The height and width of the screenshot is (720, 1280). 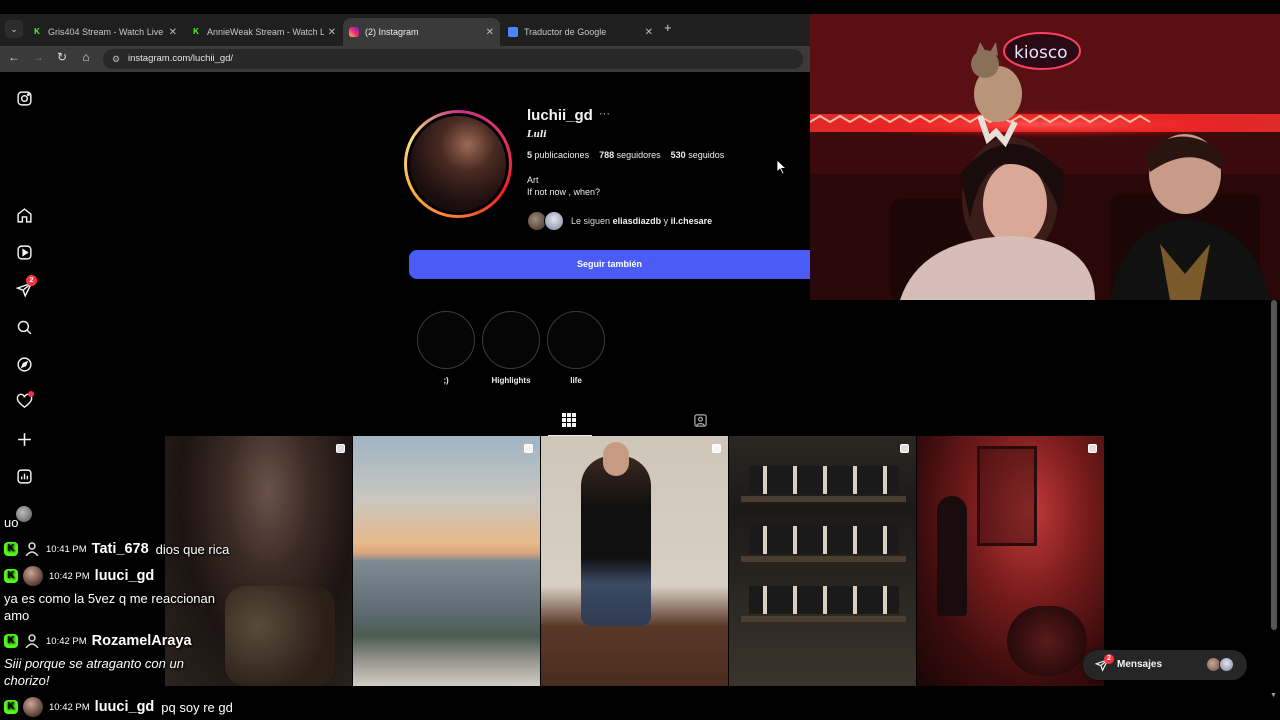 What do you see at coordinates (533, 180) in the screenshot?
I see `bio-line: Art` at bounding box center [533, 180].